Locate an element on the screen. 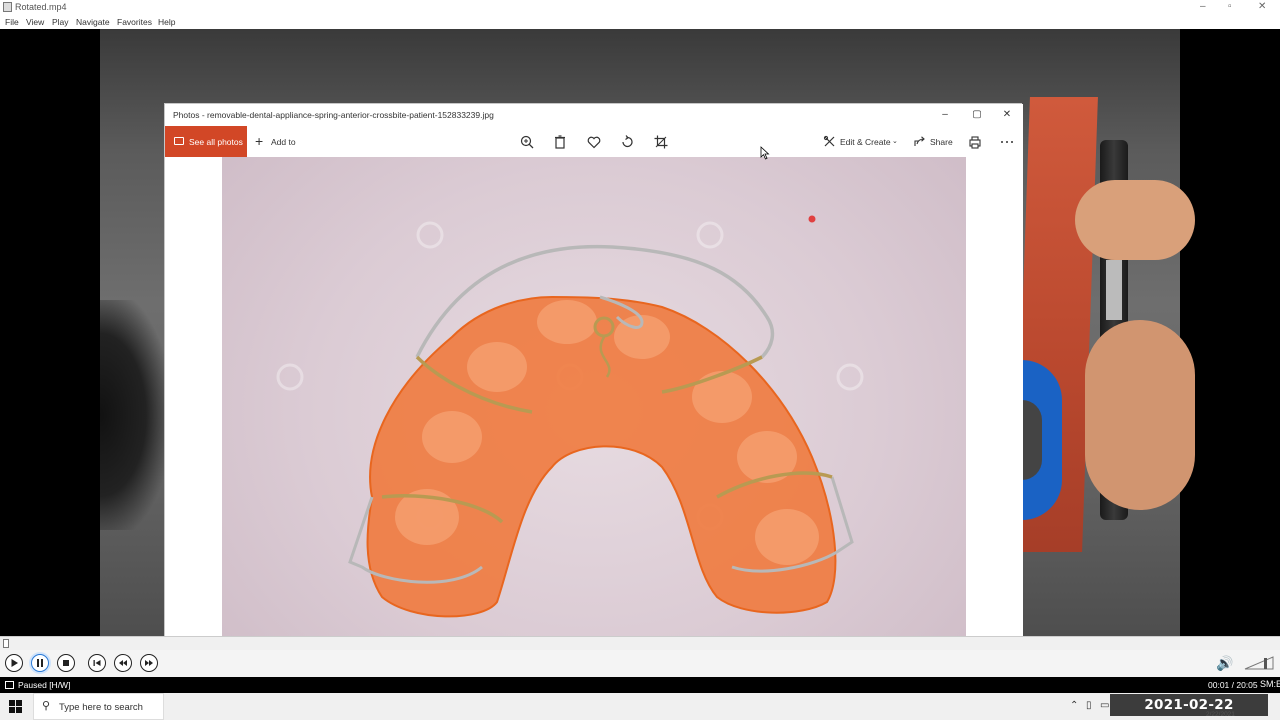 This screenshot has width=1280, height=720. favorite-icon is located at coordinates (594, 142).